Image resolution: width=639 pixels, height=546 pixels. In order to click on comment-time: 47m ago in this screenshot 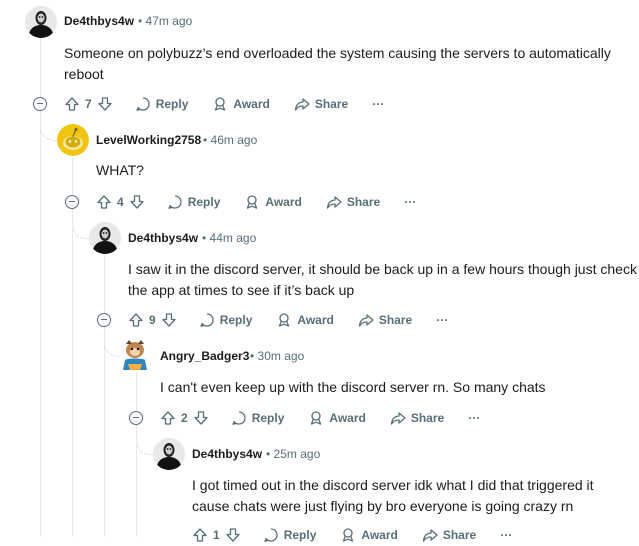, I will do `click(169, 21)`.